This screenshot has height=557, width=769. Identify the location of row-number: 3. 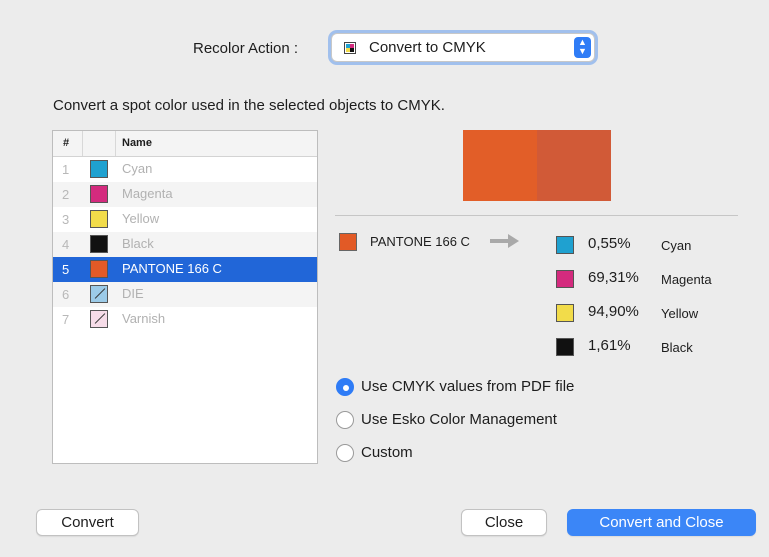
(66, 219).